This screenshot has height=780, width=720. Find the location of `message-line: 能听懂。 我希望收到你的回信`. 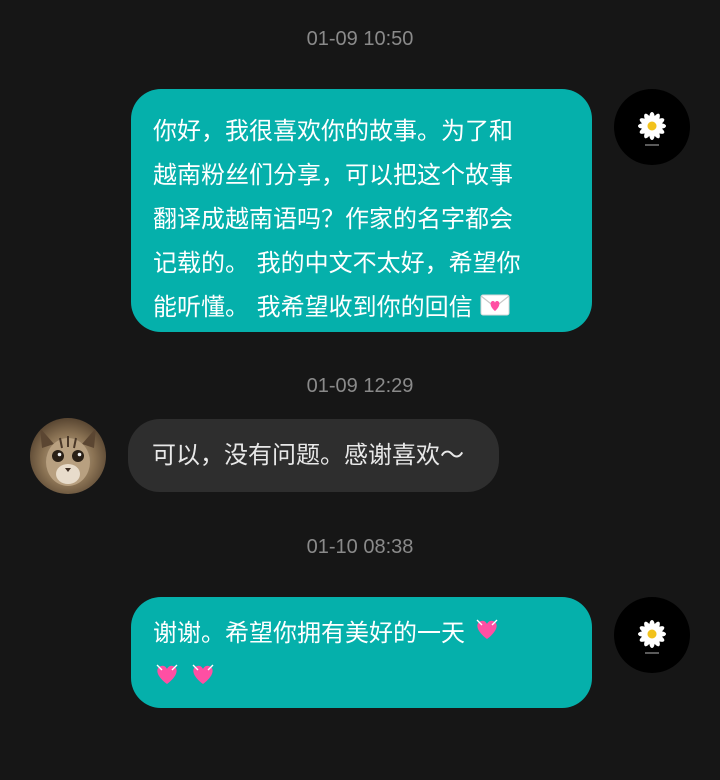

message-line: 能听懂。 我希望收到你的回信 is located at coordinates (313, 307).